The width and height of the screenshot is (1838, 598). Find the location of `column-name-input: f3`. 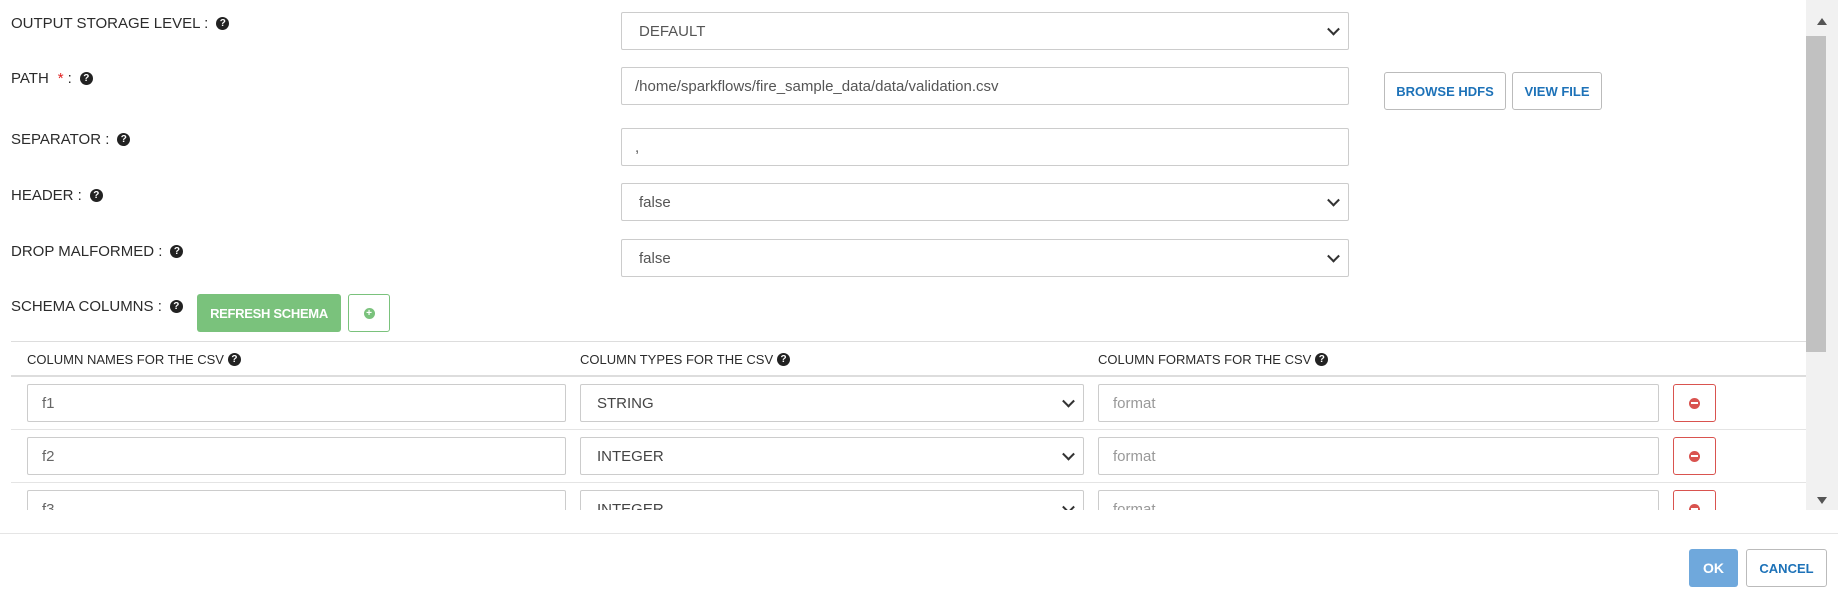

column-name-input: f3 is located at coordinates (296, 500).